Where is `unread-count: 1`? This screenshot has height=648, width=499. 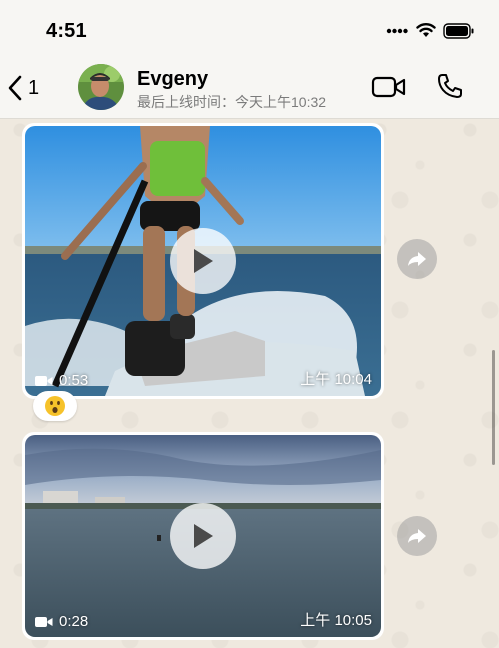
unread-count: 1 is located at coordinates (34, 87).